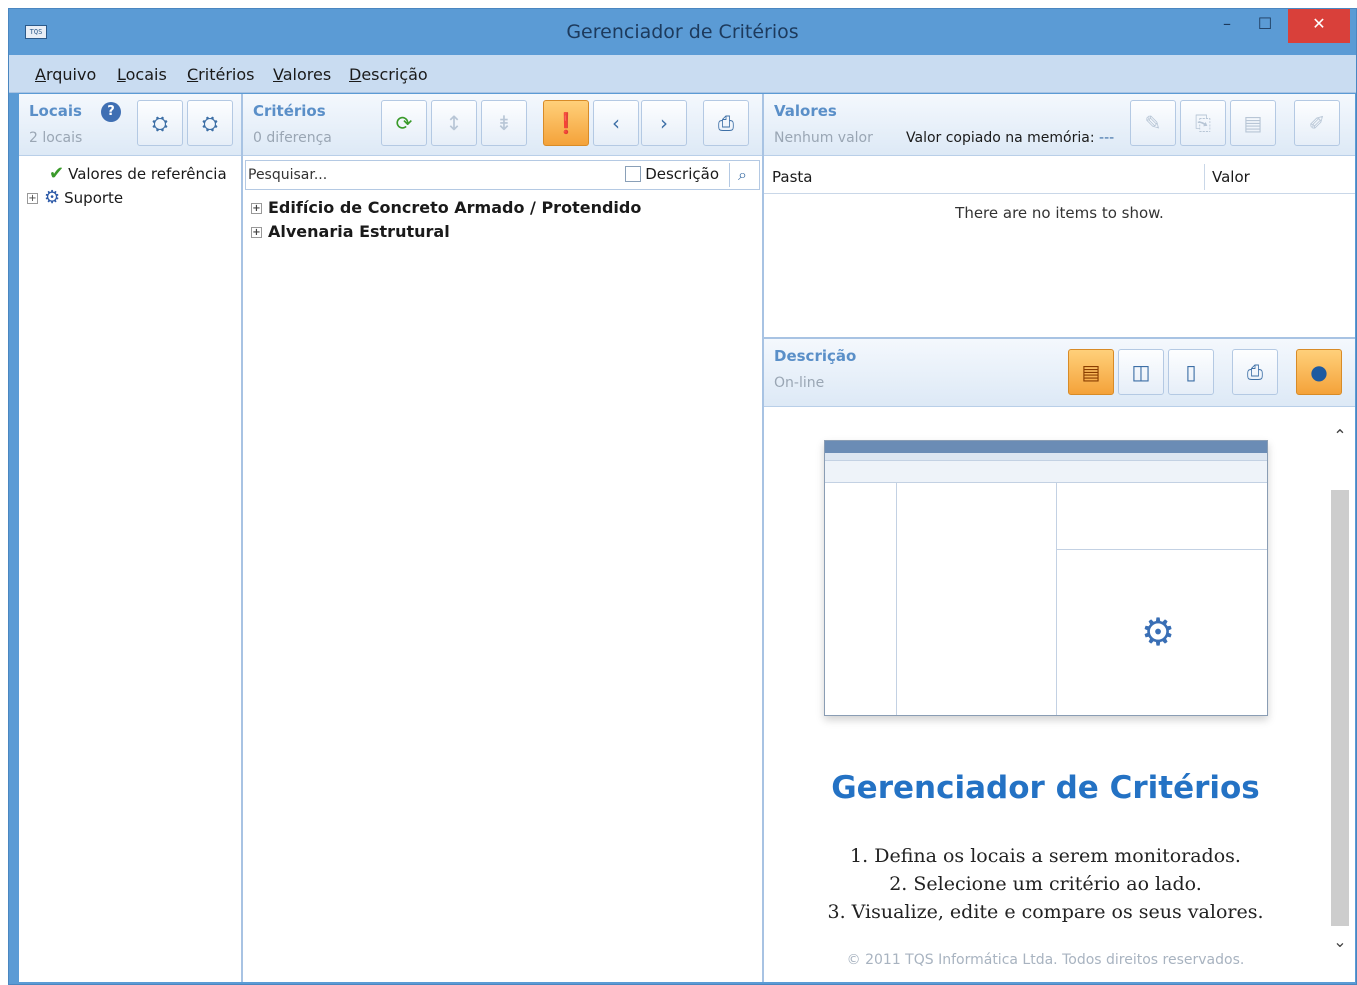 The width and height of the screenshot is (1357, 985). I want to click on clipboard-icon: ▤, so click(1253, 123).